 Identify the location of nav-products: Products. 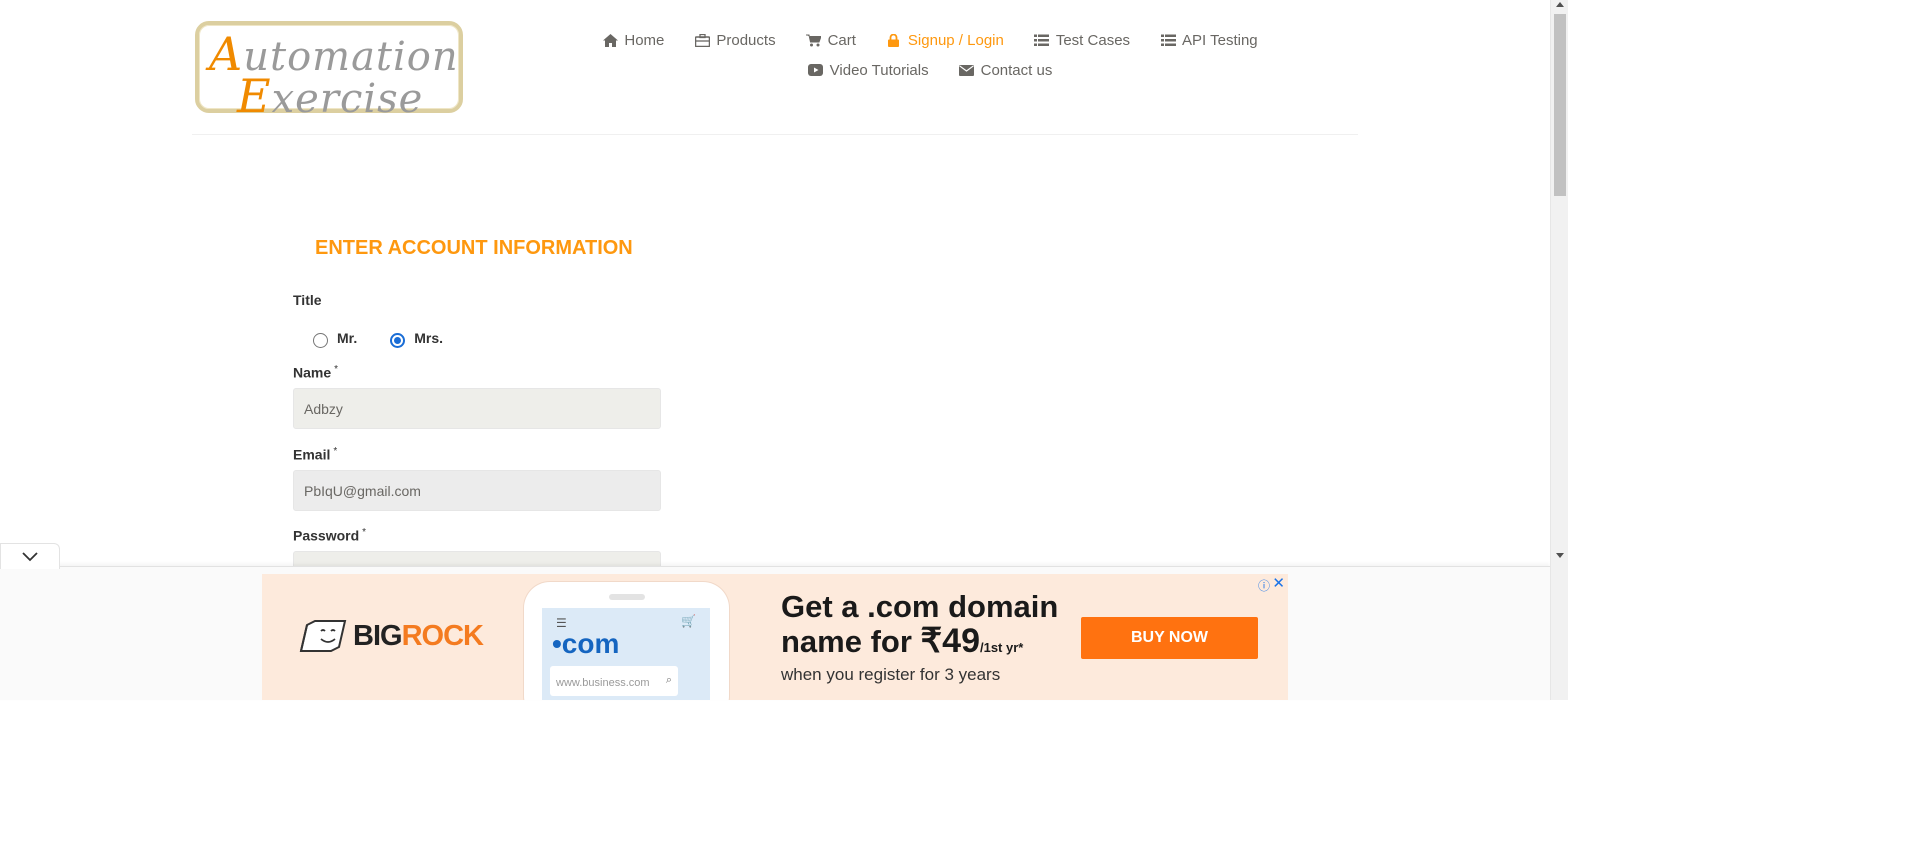
(734, 40).